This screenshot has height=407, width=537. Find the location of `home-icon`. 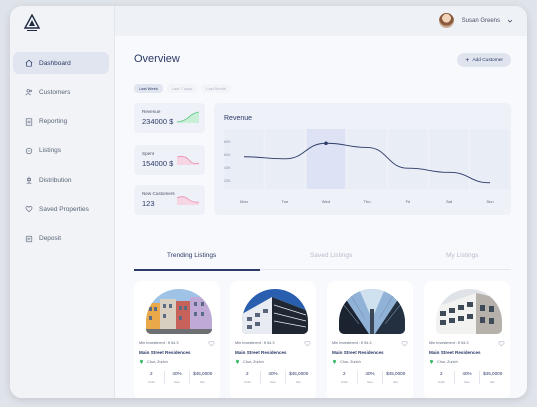

home-icon is located at coordinates (29, 63).